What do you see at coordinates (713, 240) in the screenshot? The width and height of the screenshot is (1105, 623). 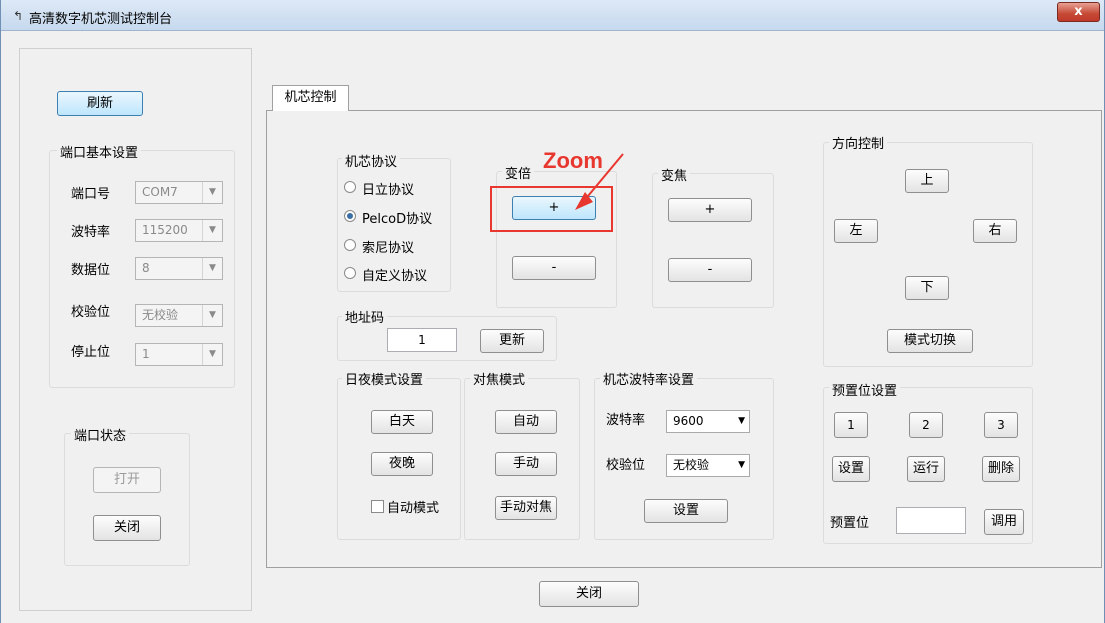 I see `focus-group` at bounding box center [713, 240].